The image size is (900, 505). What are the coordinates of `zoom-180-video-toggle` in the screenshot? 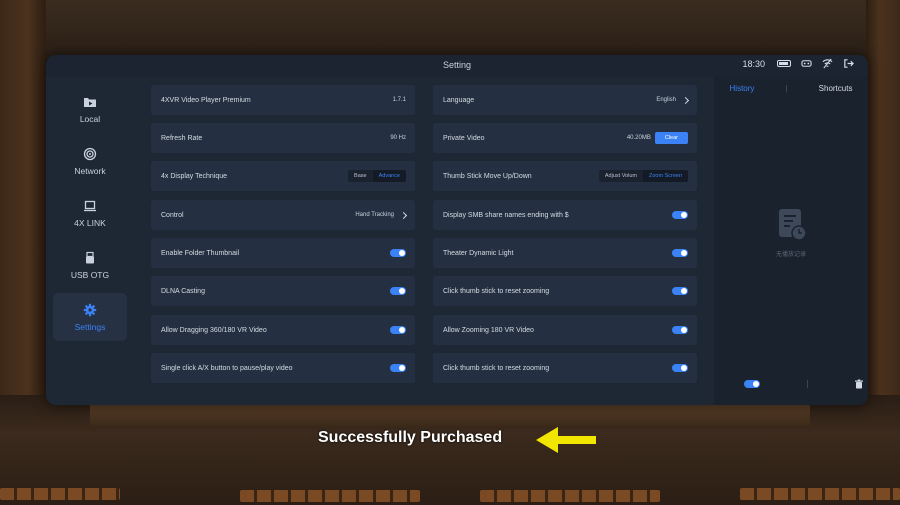 It's located at (680, 330).